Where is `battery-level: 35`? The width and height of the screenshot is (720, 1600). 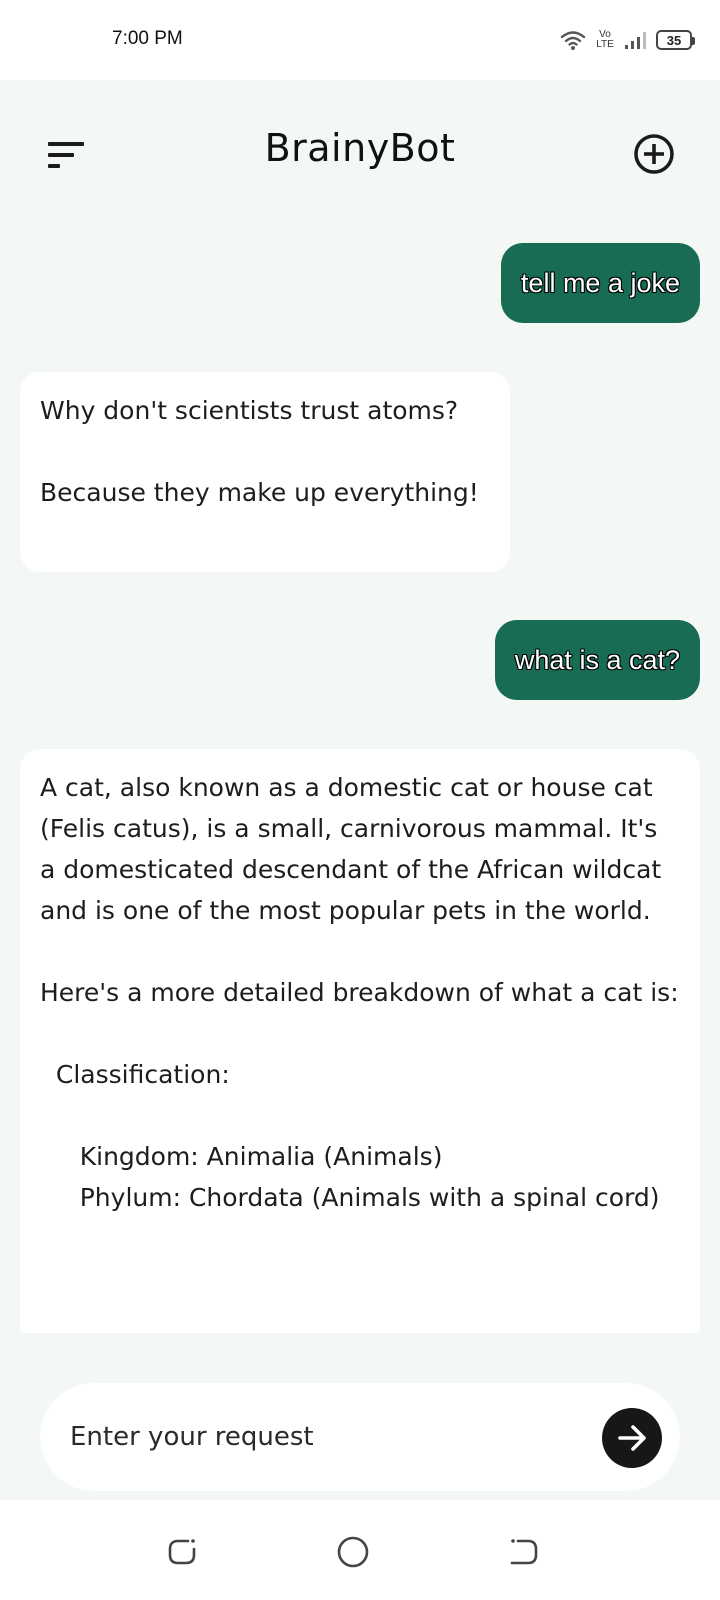 battery-level: 35 is located at coordinates (674, 40).